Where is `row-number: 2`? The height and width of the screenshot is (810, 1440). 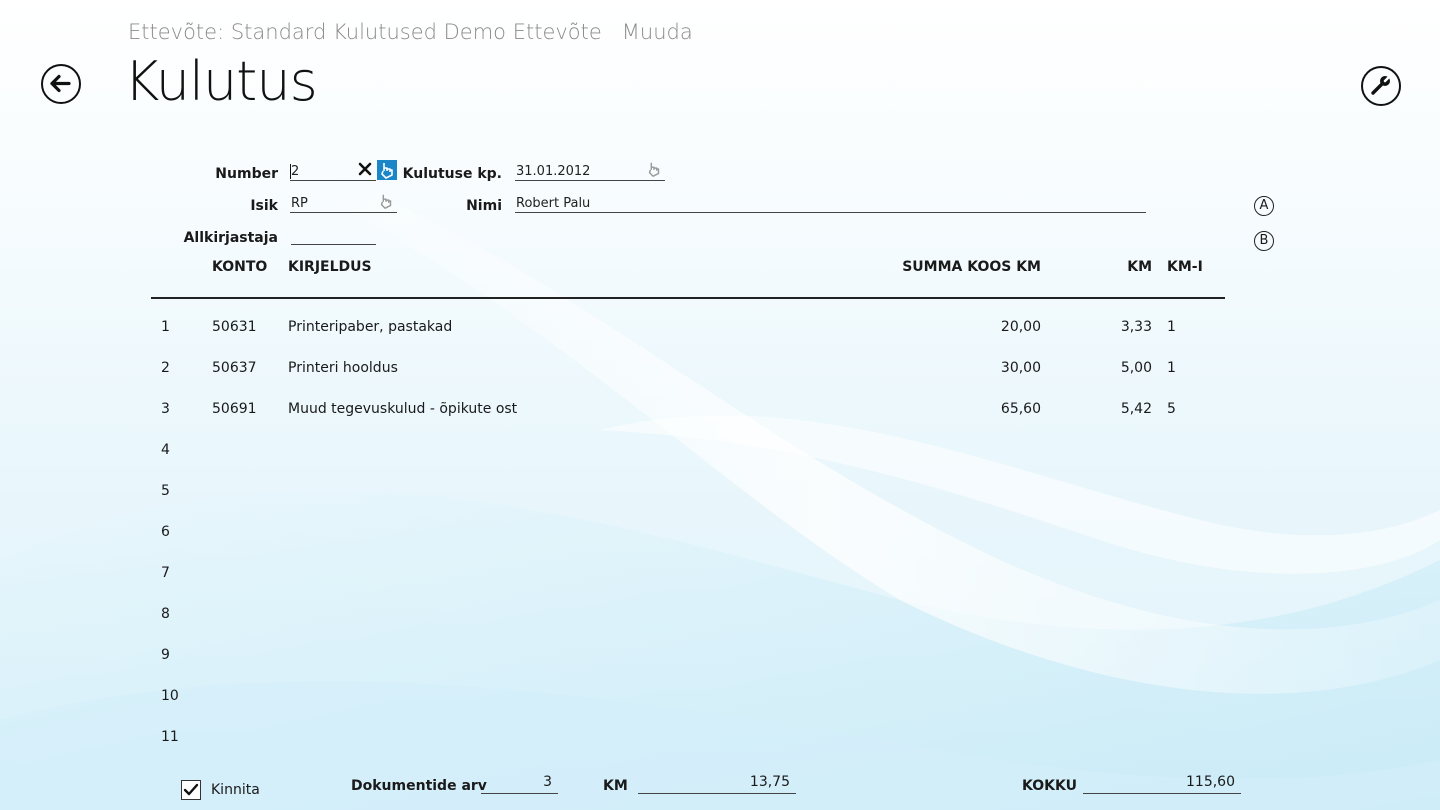 row-number: 2 is located at coordinates (165, 368).